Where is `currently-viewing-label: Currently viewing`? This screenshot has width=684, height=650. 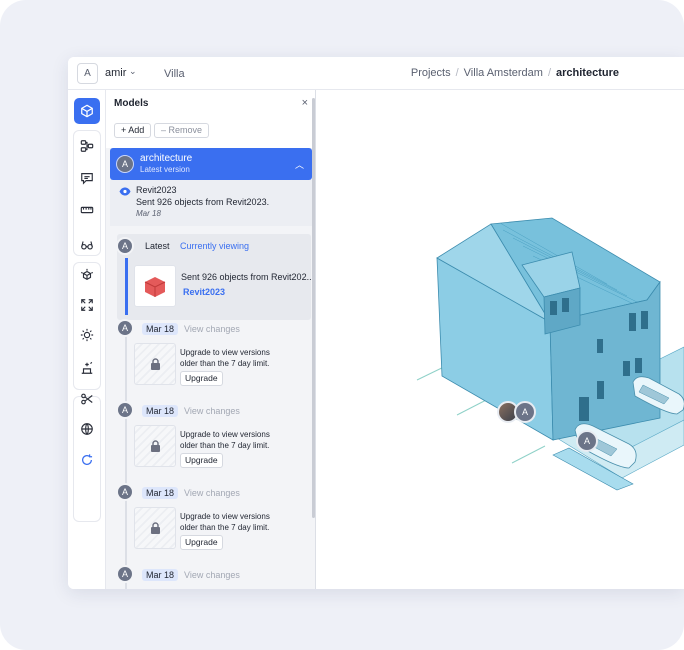
currently-viewing-label: Currently viewing is located at coordinates (215, 246).